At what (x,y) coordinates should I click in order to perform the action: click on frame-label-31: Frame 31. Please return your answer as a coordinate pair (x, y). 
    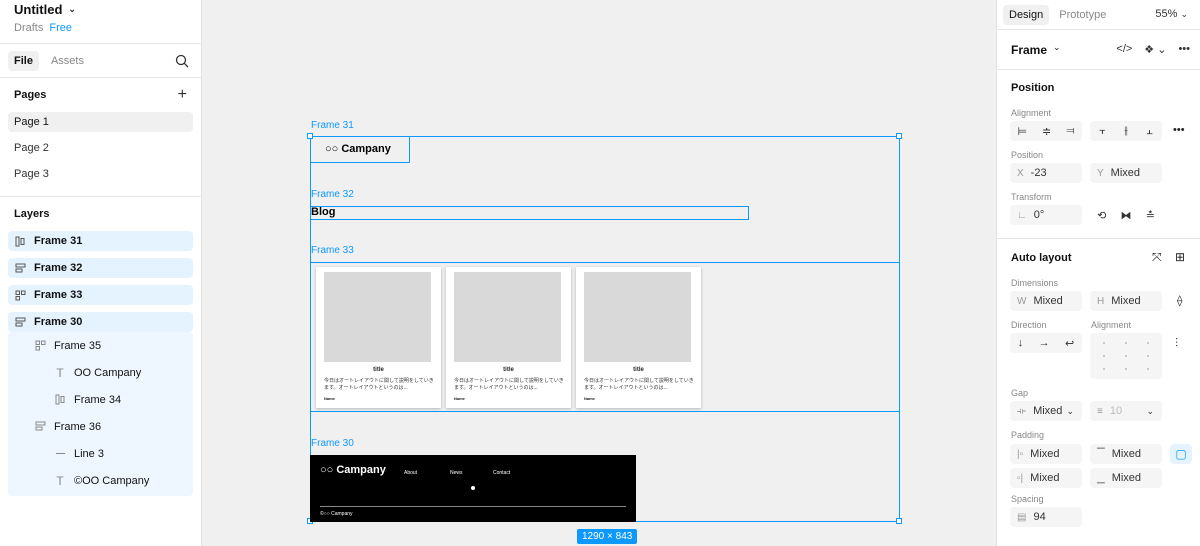
    Looking at the image, I should click on (332, 125).